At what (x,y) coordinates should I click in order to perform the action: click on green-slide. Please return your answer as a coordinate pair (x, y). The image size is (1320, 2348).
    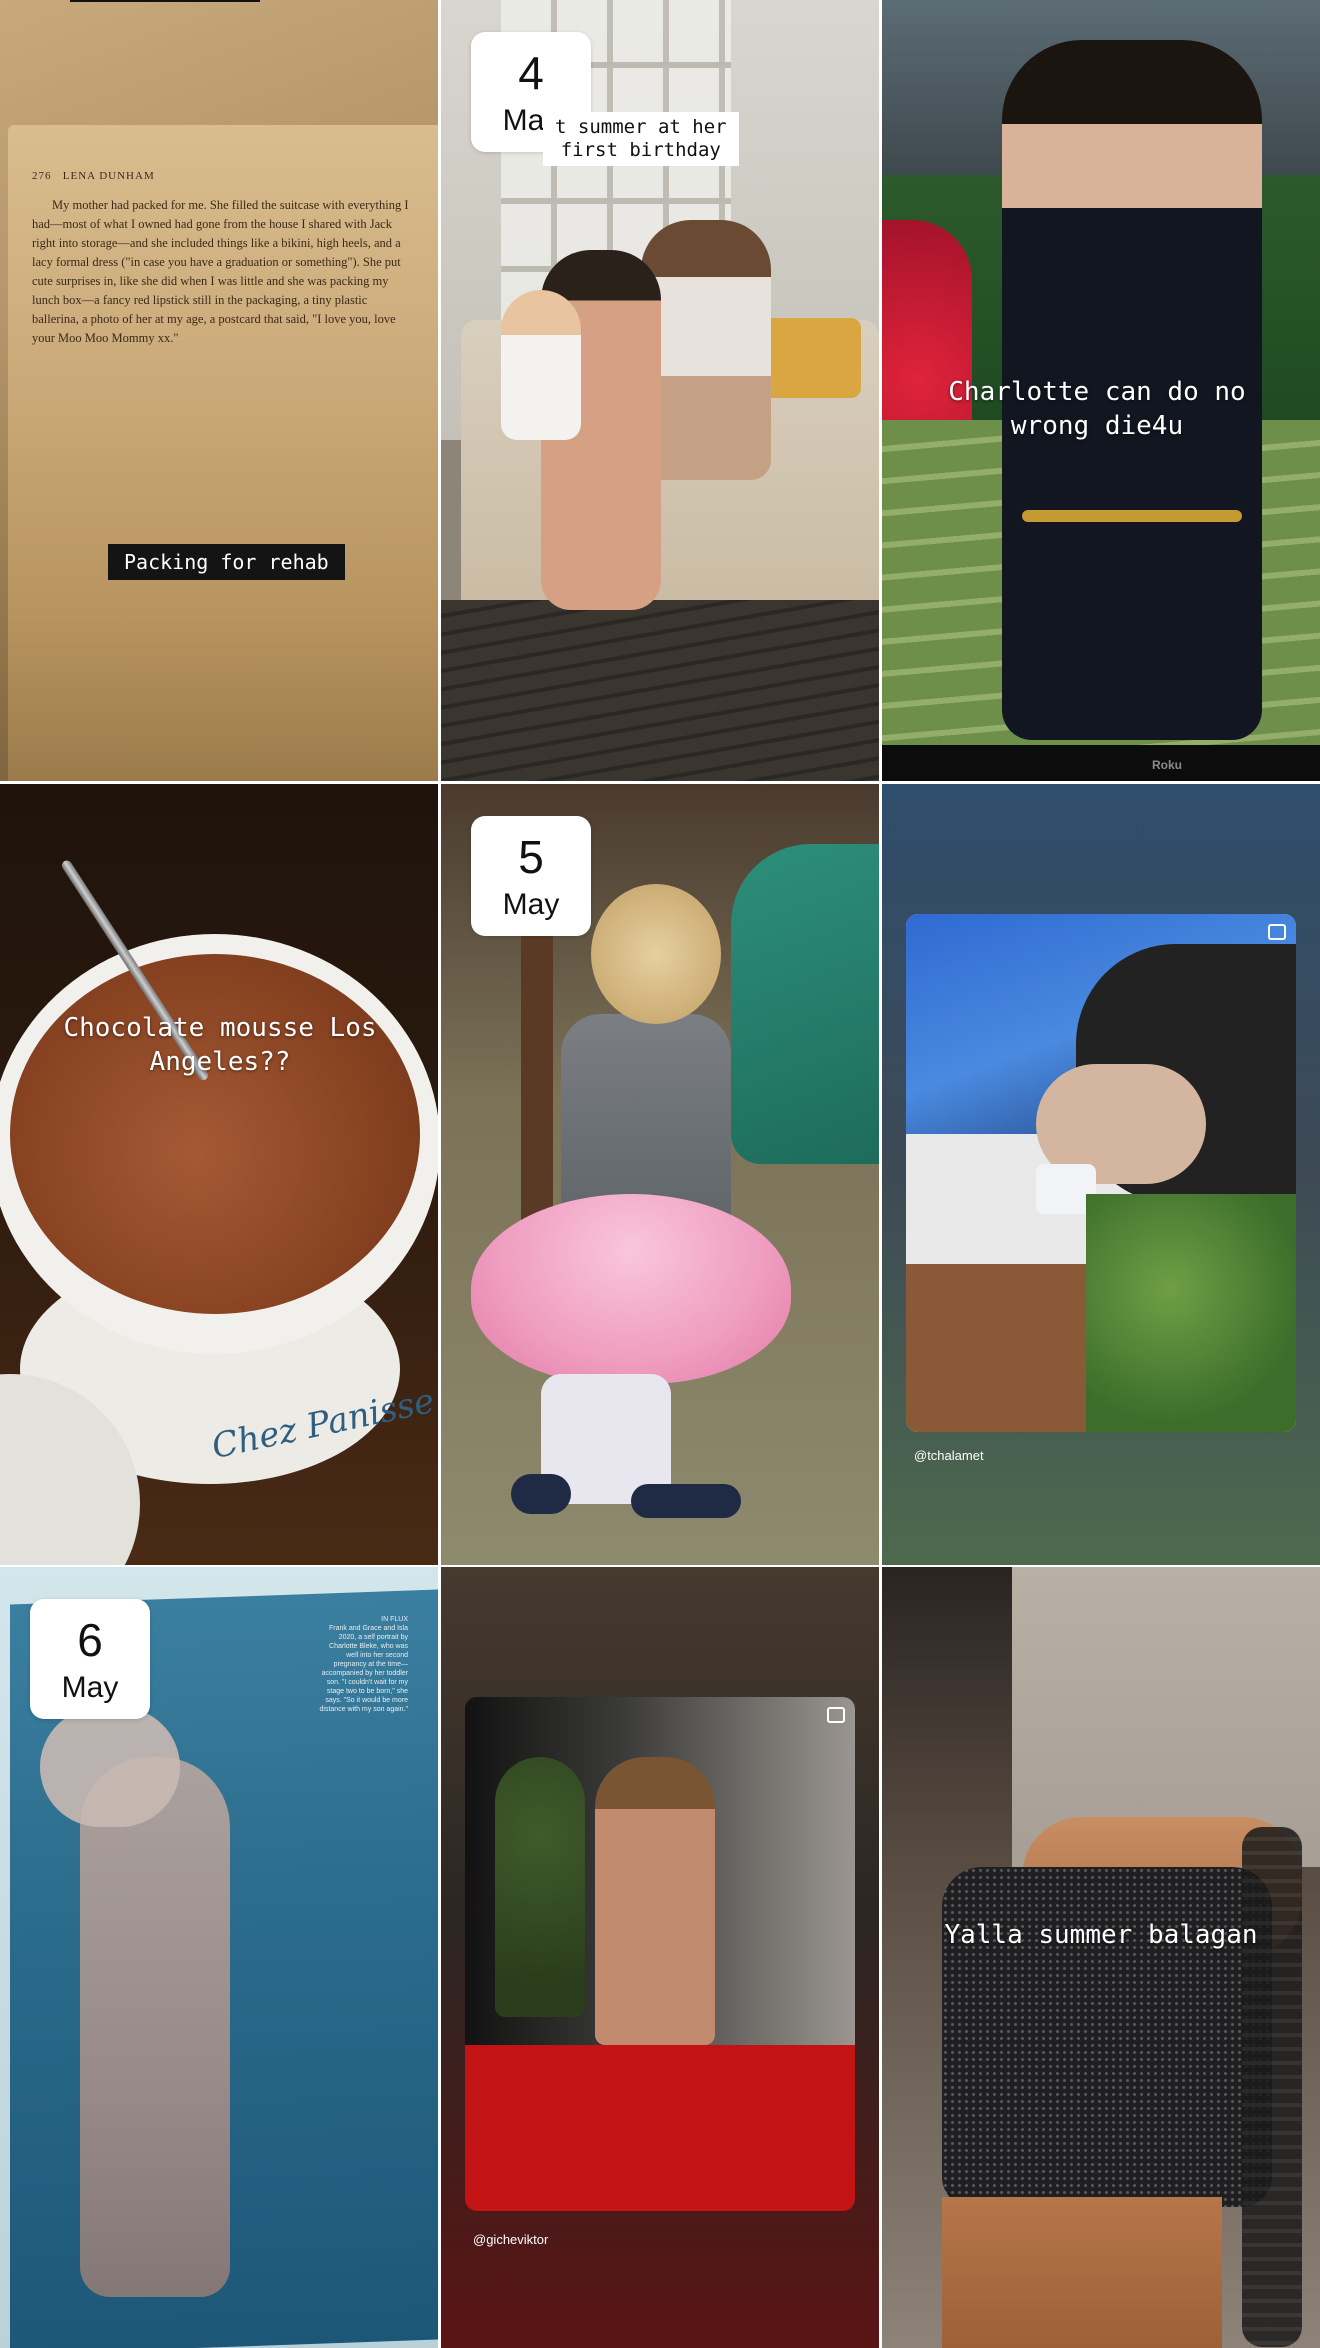
    Looking at the image, I should click on (805, 1004).